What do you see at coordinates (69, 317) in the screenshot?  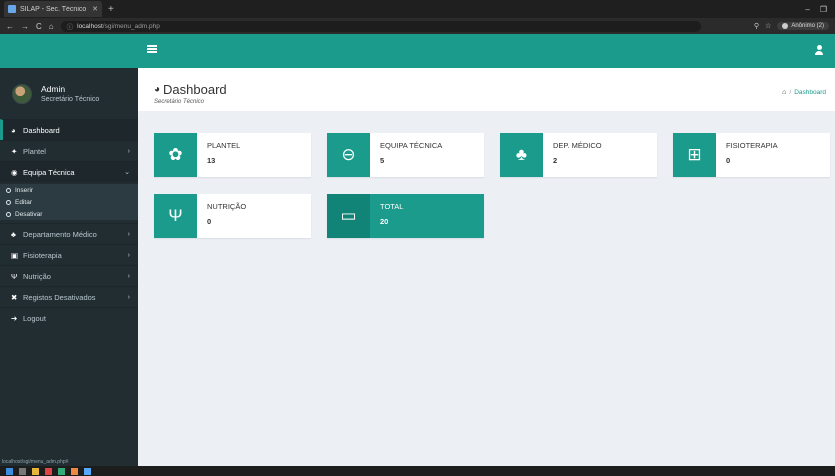 I see `sidebar-item-logout: ➔ Logout` at bounding box center [69, 317].